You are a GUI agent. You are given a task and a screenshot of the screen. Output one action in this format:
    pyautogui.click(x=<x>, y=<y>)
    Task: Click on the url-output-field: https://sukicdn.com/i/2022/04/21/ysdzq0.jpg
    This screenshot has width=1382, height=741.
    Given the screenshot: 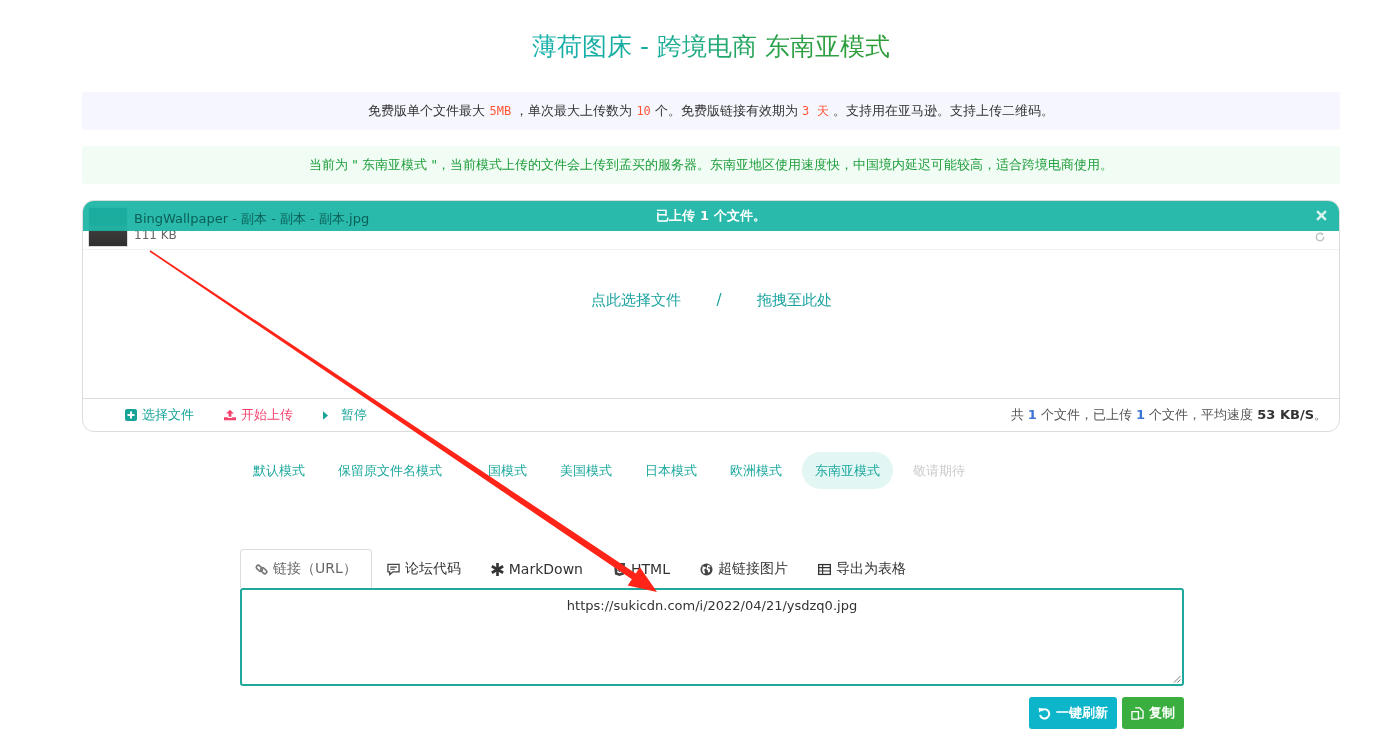 What is the action you would take?
    pyautogui.click(x=712, y=637)
    